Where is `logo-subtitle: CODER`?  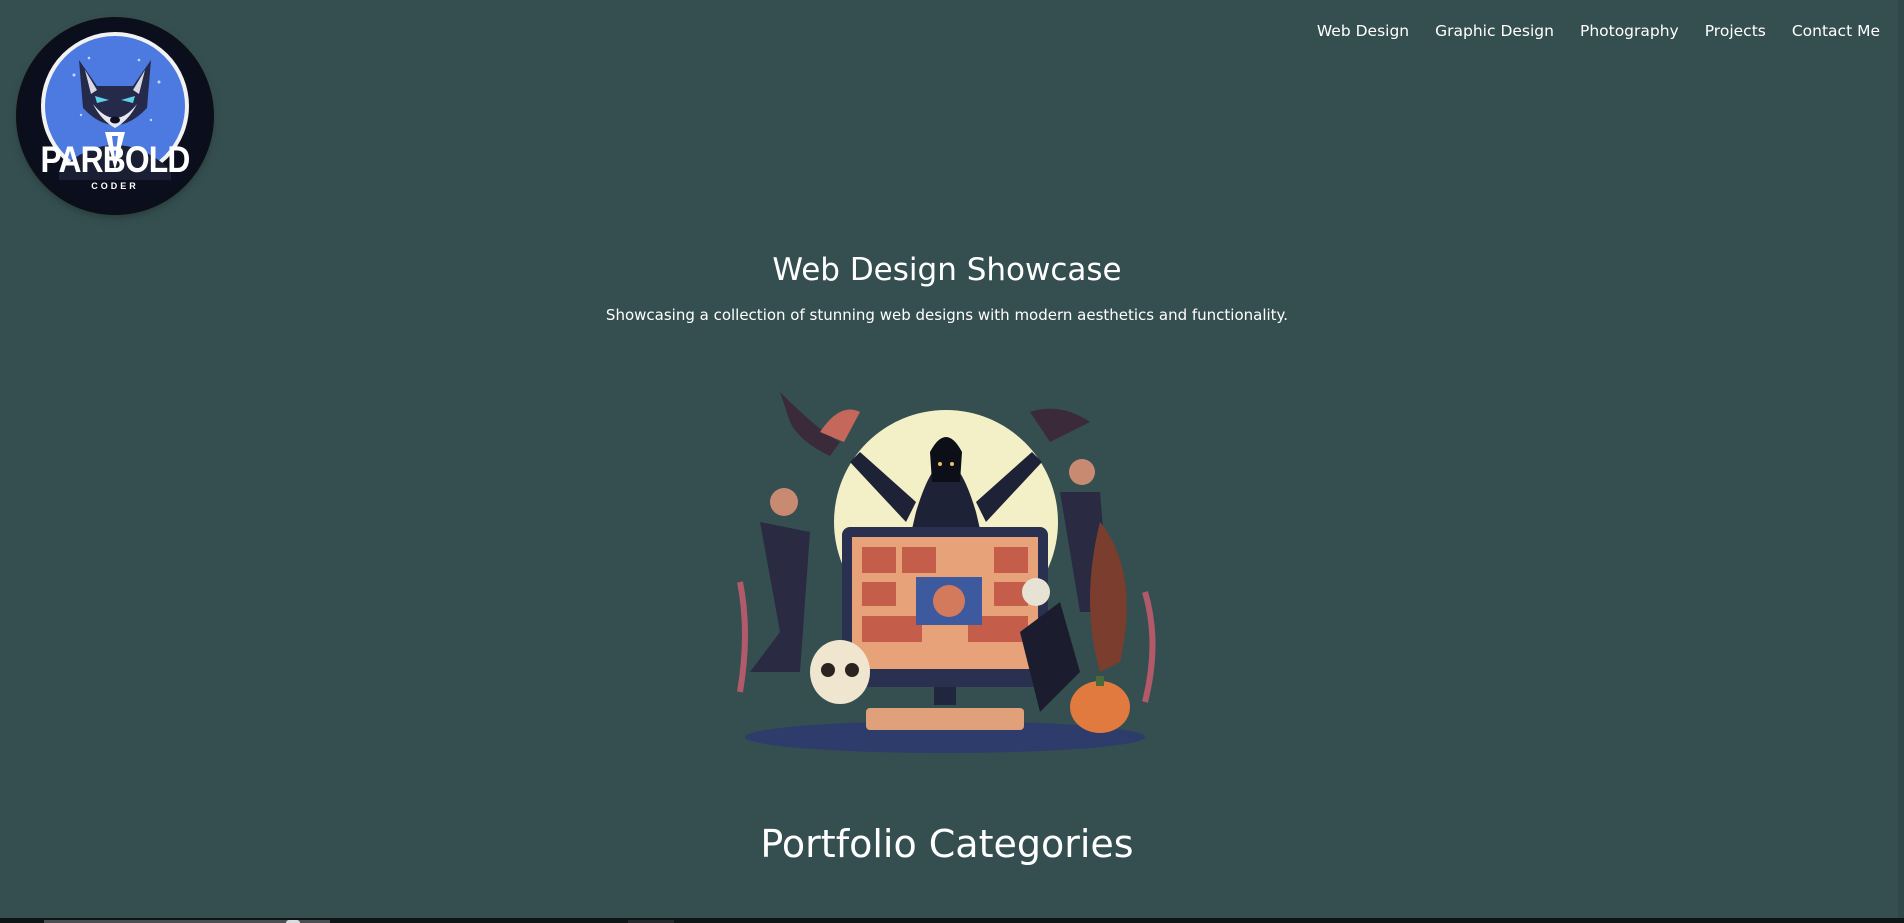
logo-subtitle: CODER is located at coordinates (115, 186).